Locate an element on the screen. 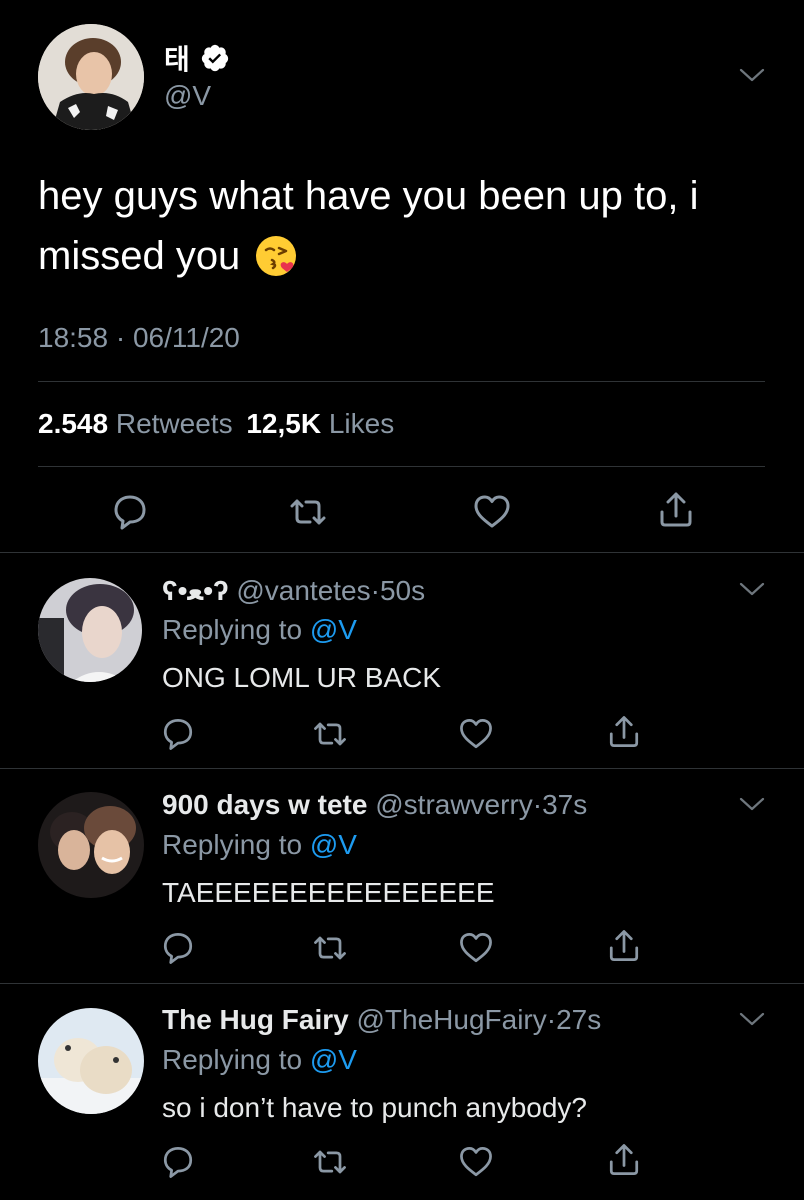  tweet-date: 06/11/20 is located at coordinates (186, 337).